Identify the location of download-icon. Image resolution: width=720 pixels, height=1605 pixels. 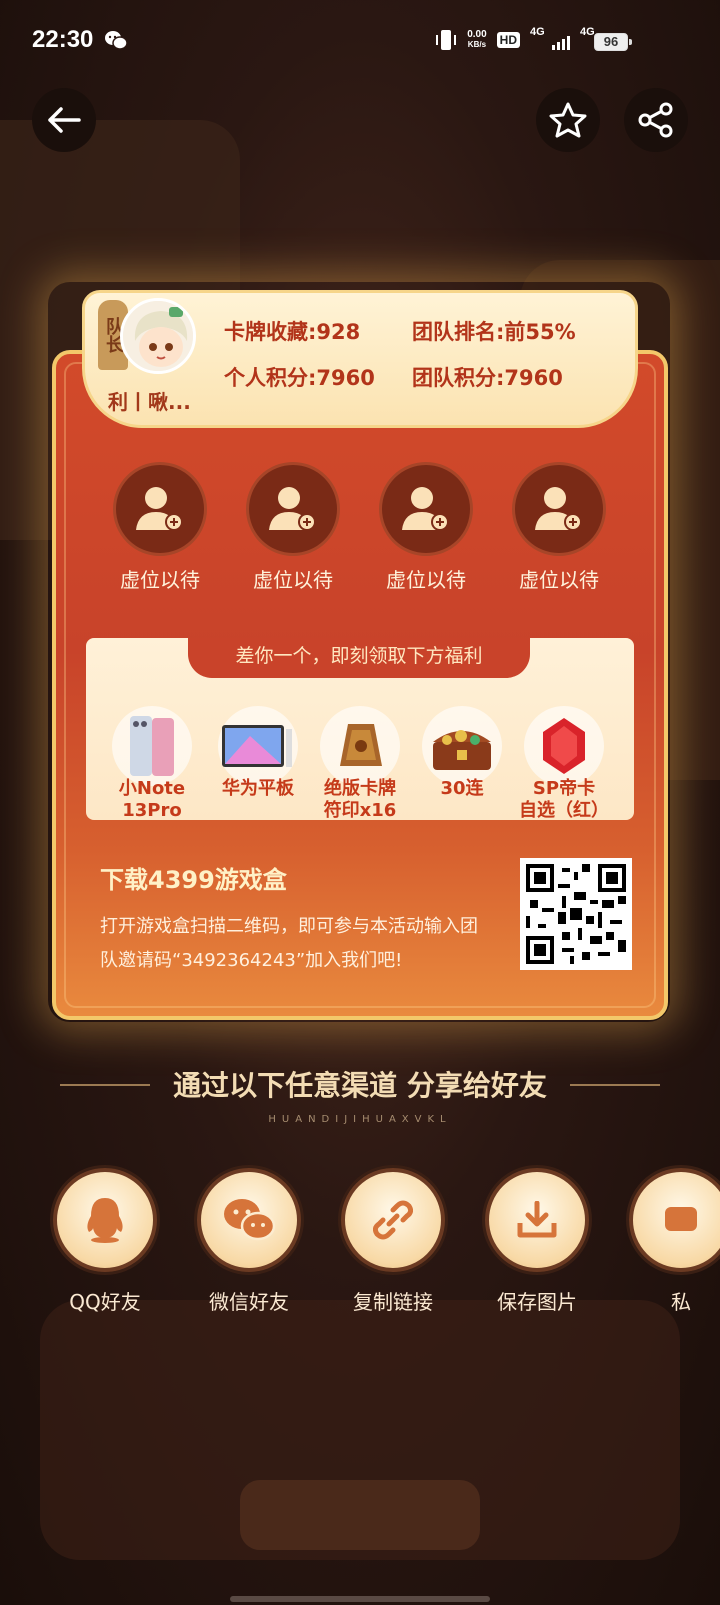
(537, 1219).